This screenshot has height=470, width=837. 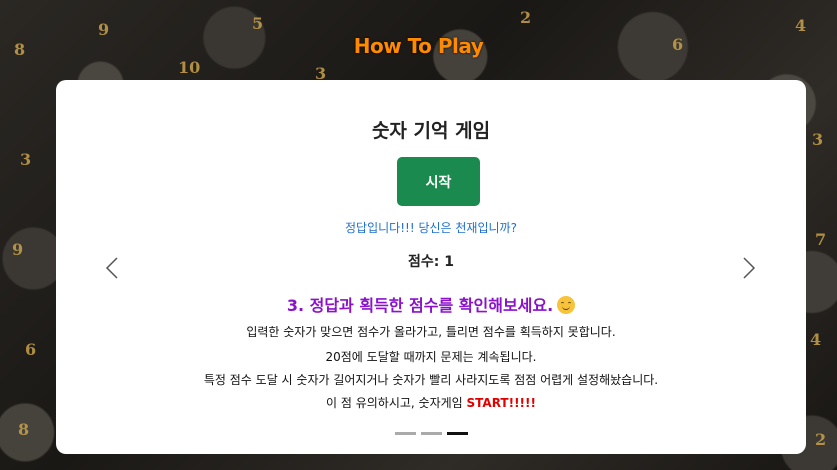 I want to click on chevron-left-icon, so click(x=112, y=268).